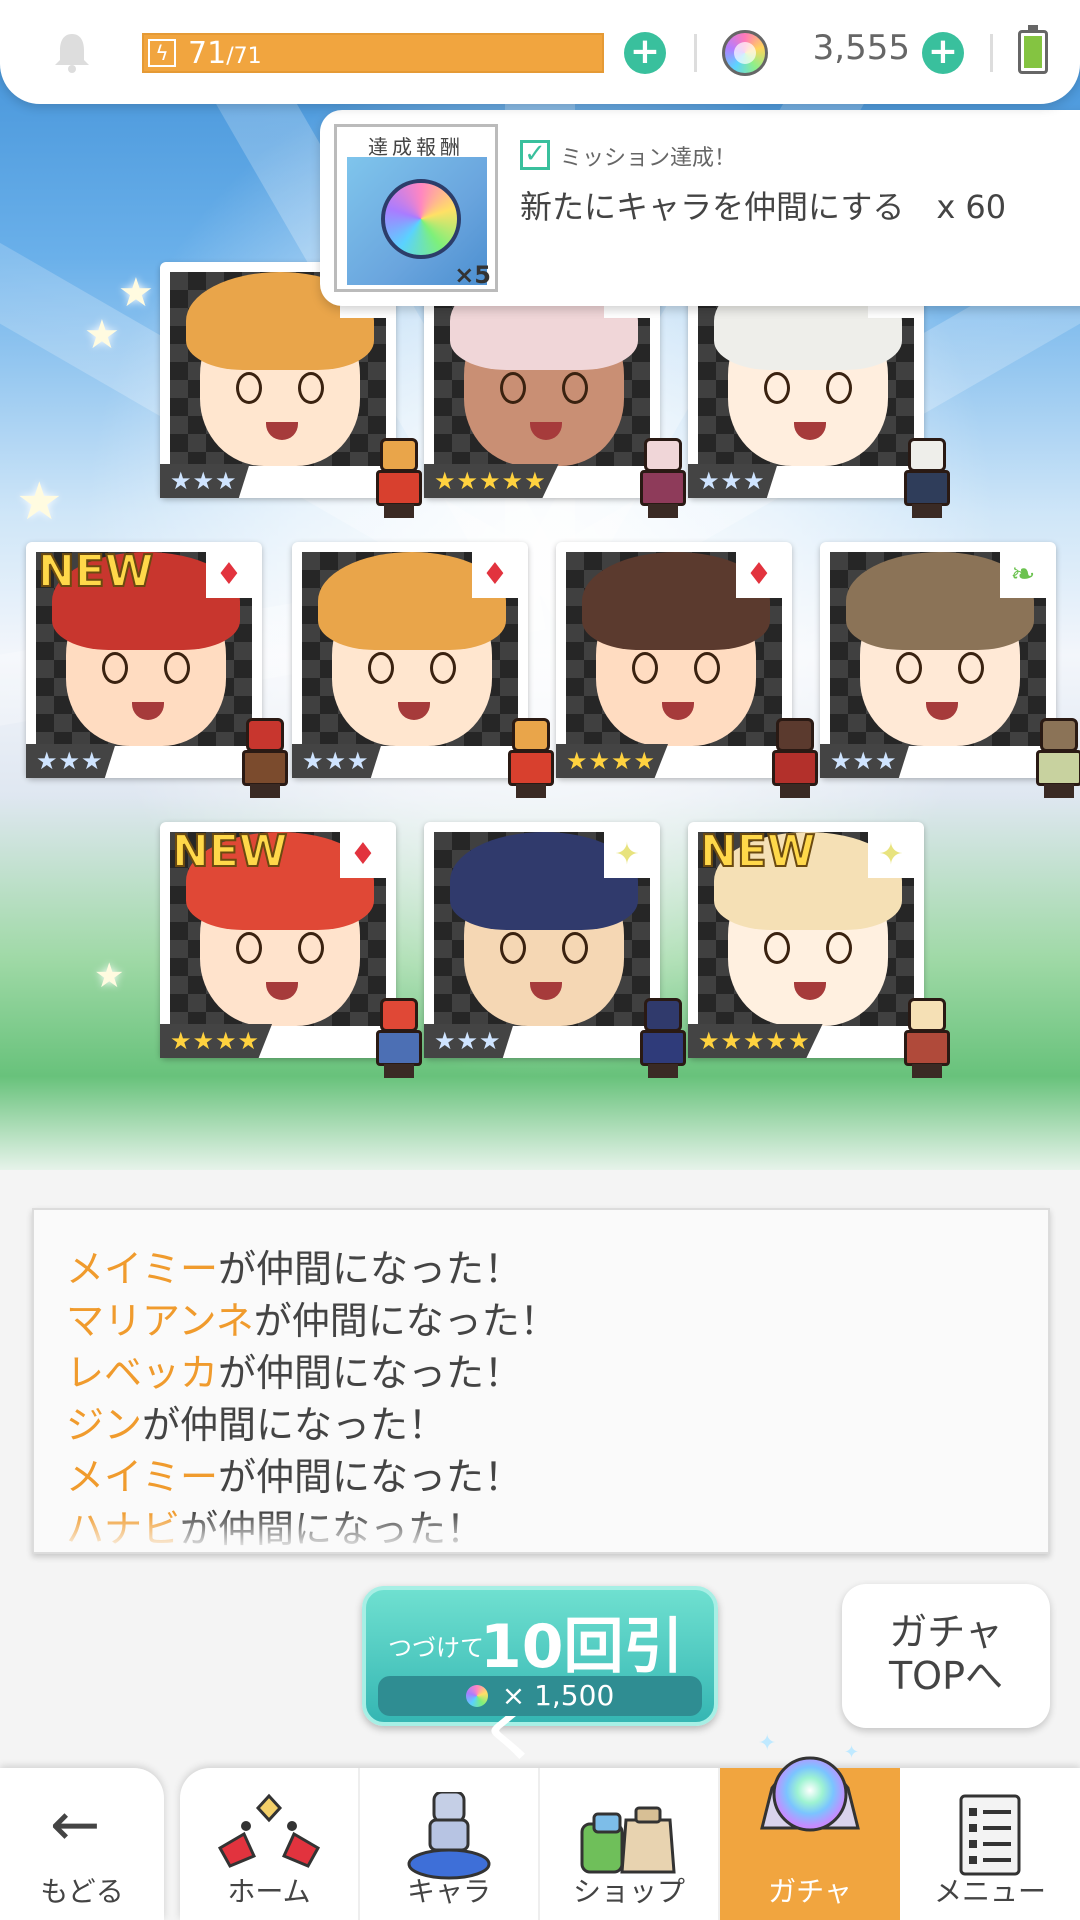 This screenshot has width=1080, height=1920. Describe the element at coordinates (645, 53) in the screenshot. I see `add-stamina-button: +` at that location.